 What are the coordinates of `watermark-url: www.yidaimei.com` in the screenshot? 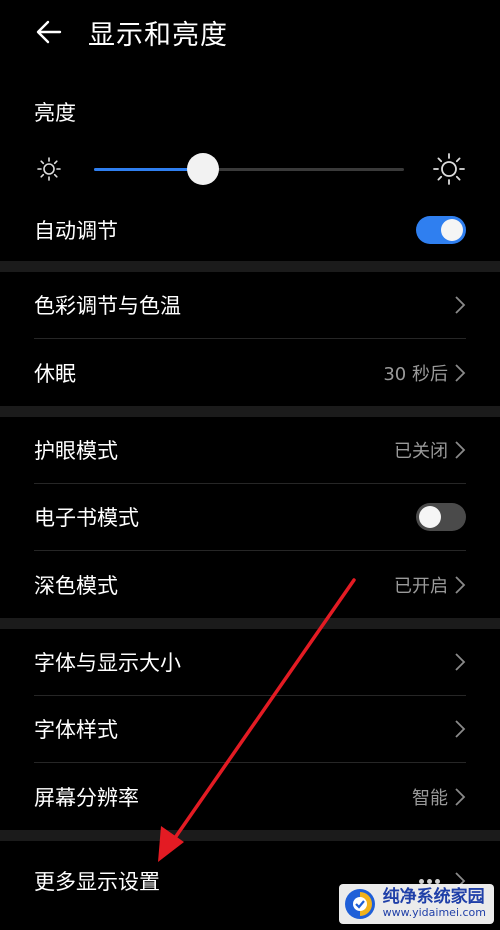 It's located at (434, 913).